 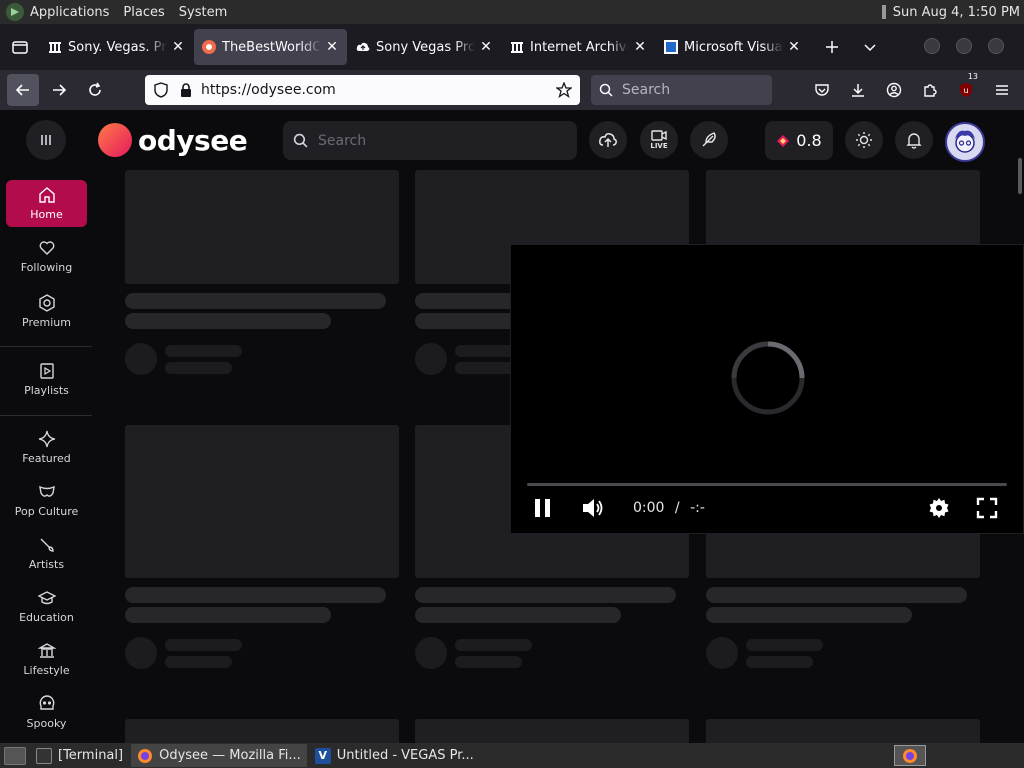 I want to click on loading-spinner-icon, so click(x=768, y=378).